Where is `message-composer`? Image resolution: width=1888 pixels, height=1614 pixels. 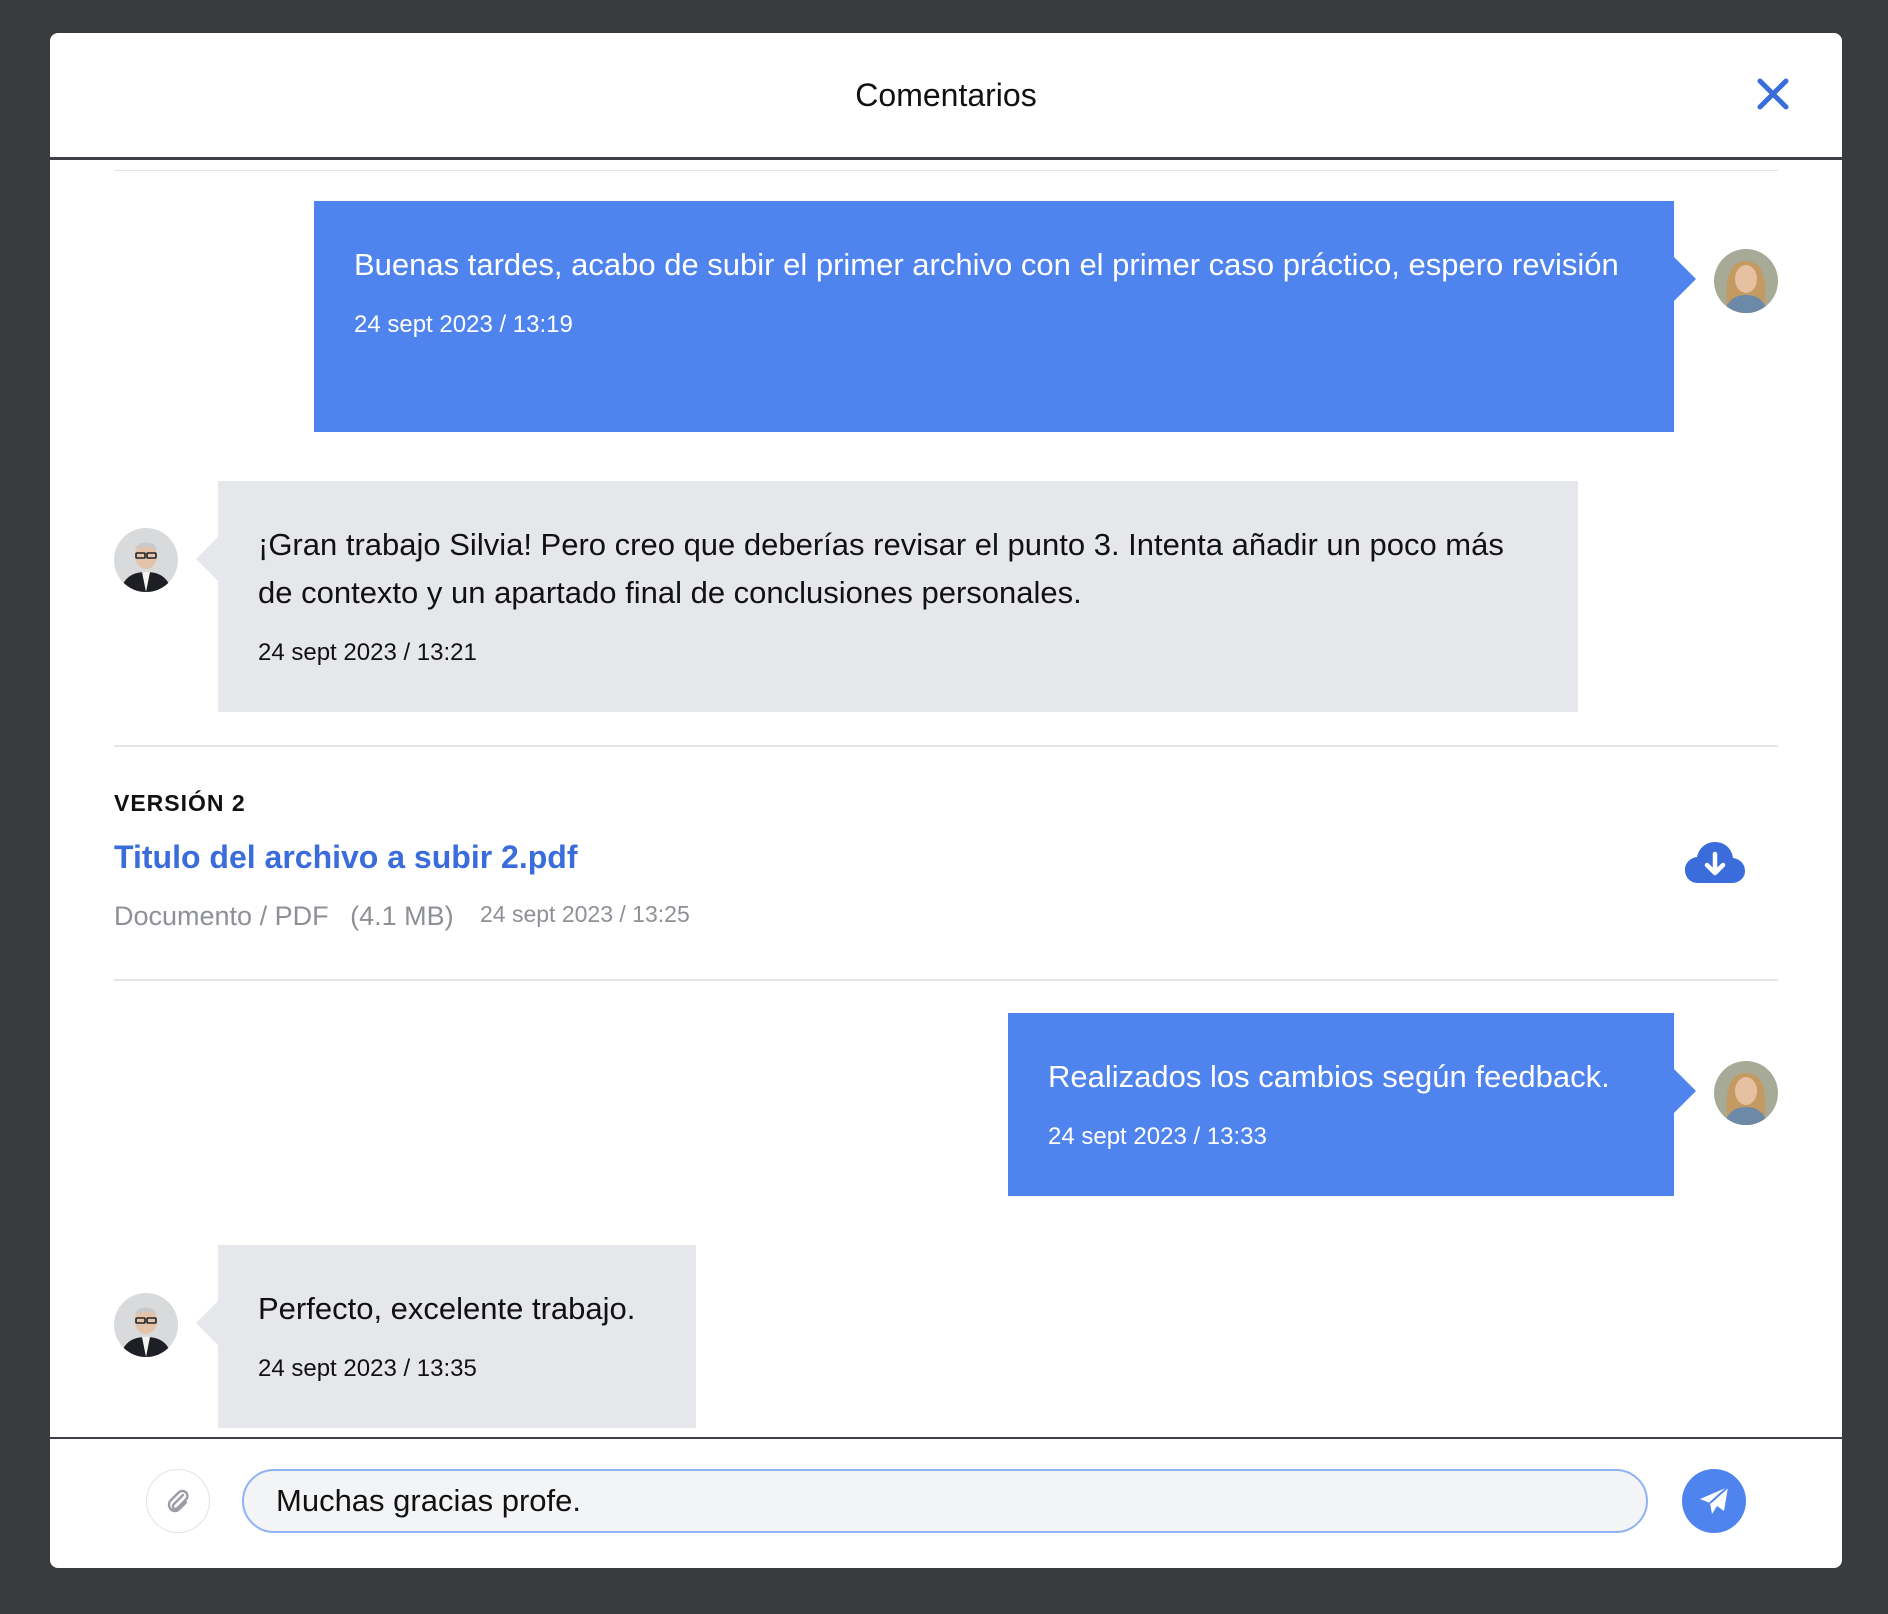 message-composer is located at coordinates (946, 1502).